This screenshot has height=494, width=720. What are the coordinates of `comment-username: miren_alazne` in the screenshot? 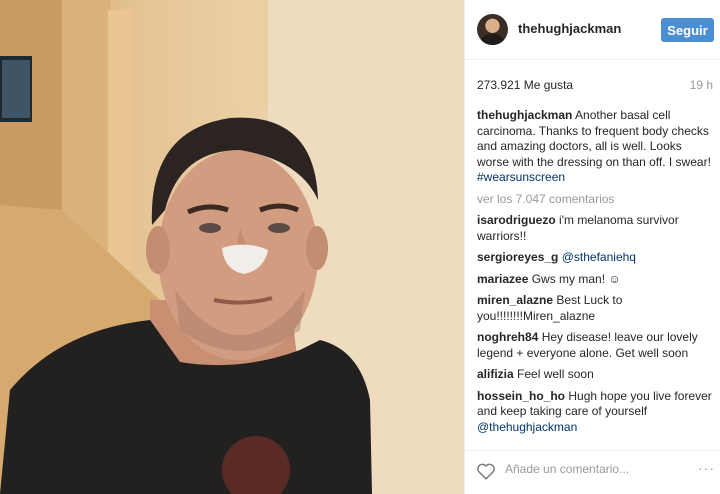 It's located at (515, 300).